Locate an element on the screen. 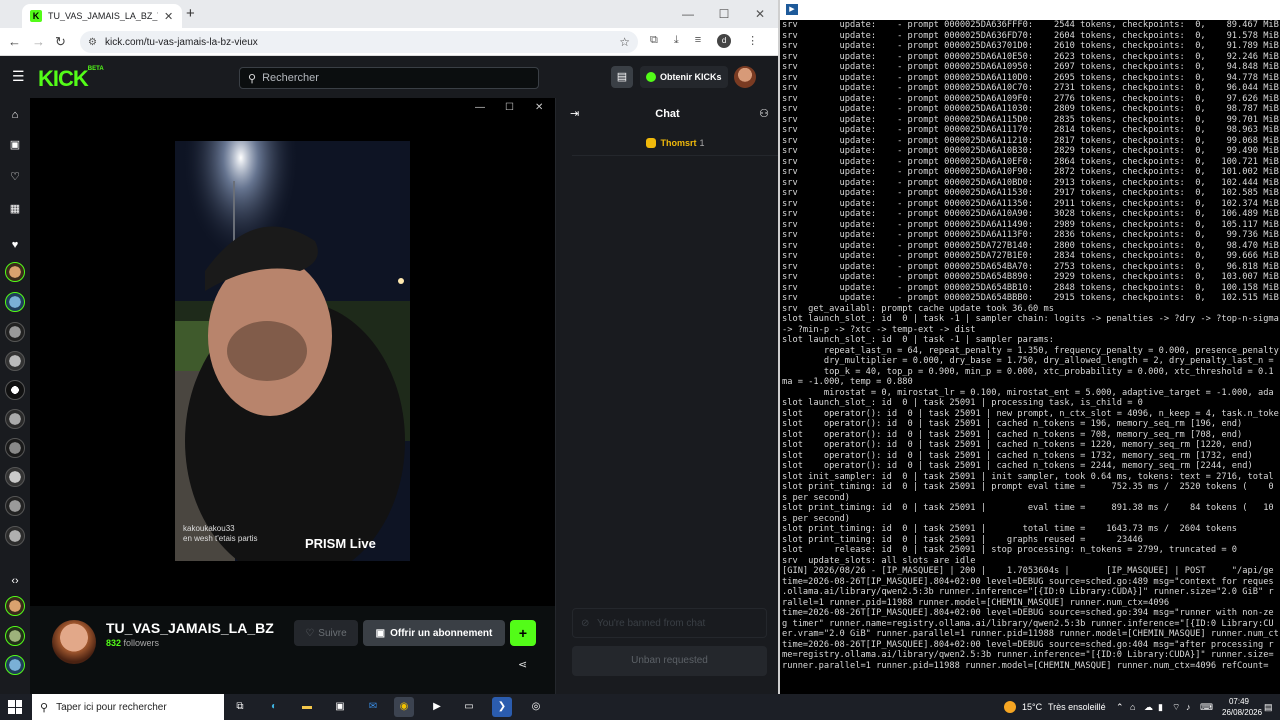 This screenshot has width=1280, height=720. minimize-button: — is located at coordinates (688, 14).